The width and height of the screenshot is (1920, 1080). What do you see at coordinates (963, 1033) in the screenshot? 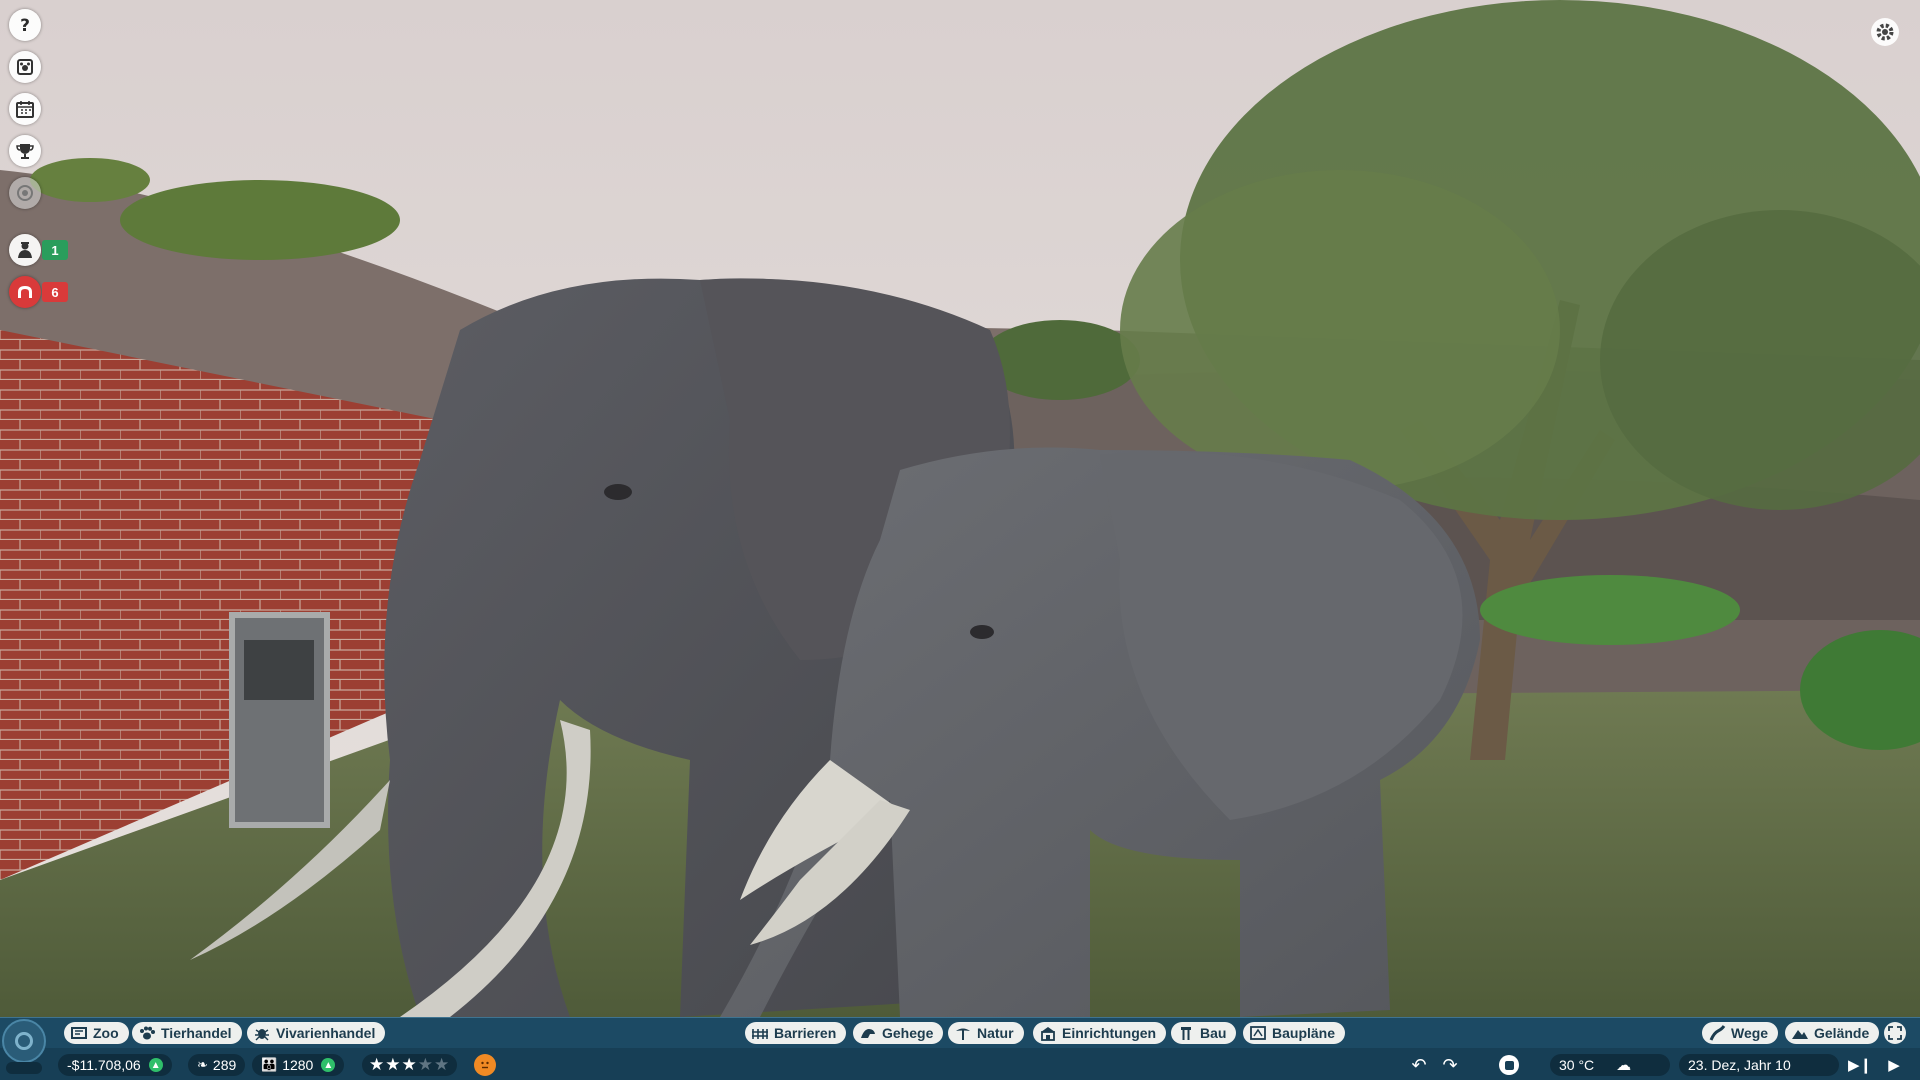
I see `nature-icon` at bounding box center [963, 1033].